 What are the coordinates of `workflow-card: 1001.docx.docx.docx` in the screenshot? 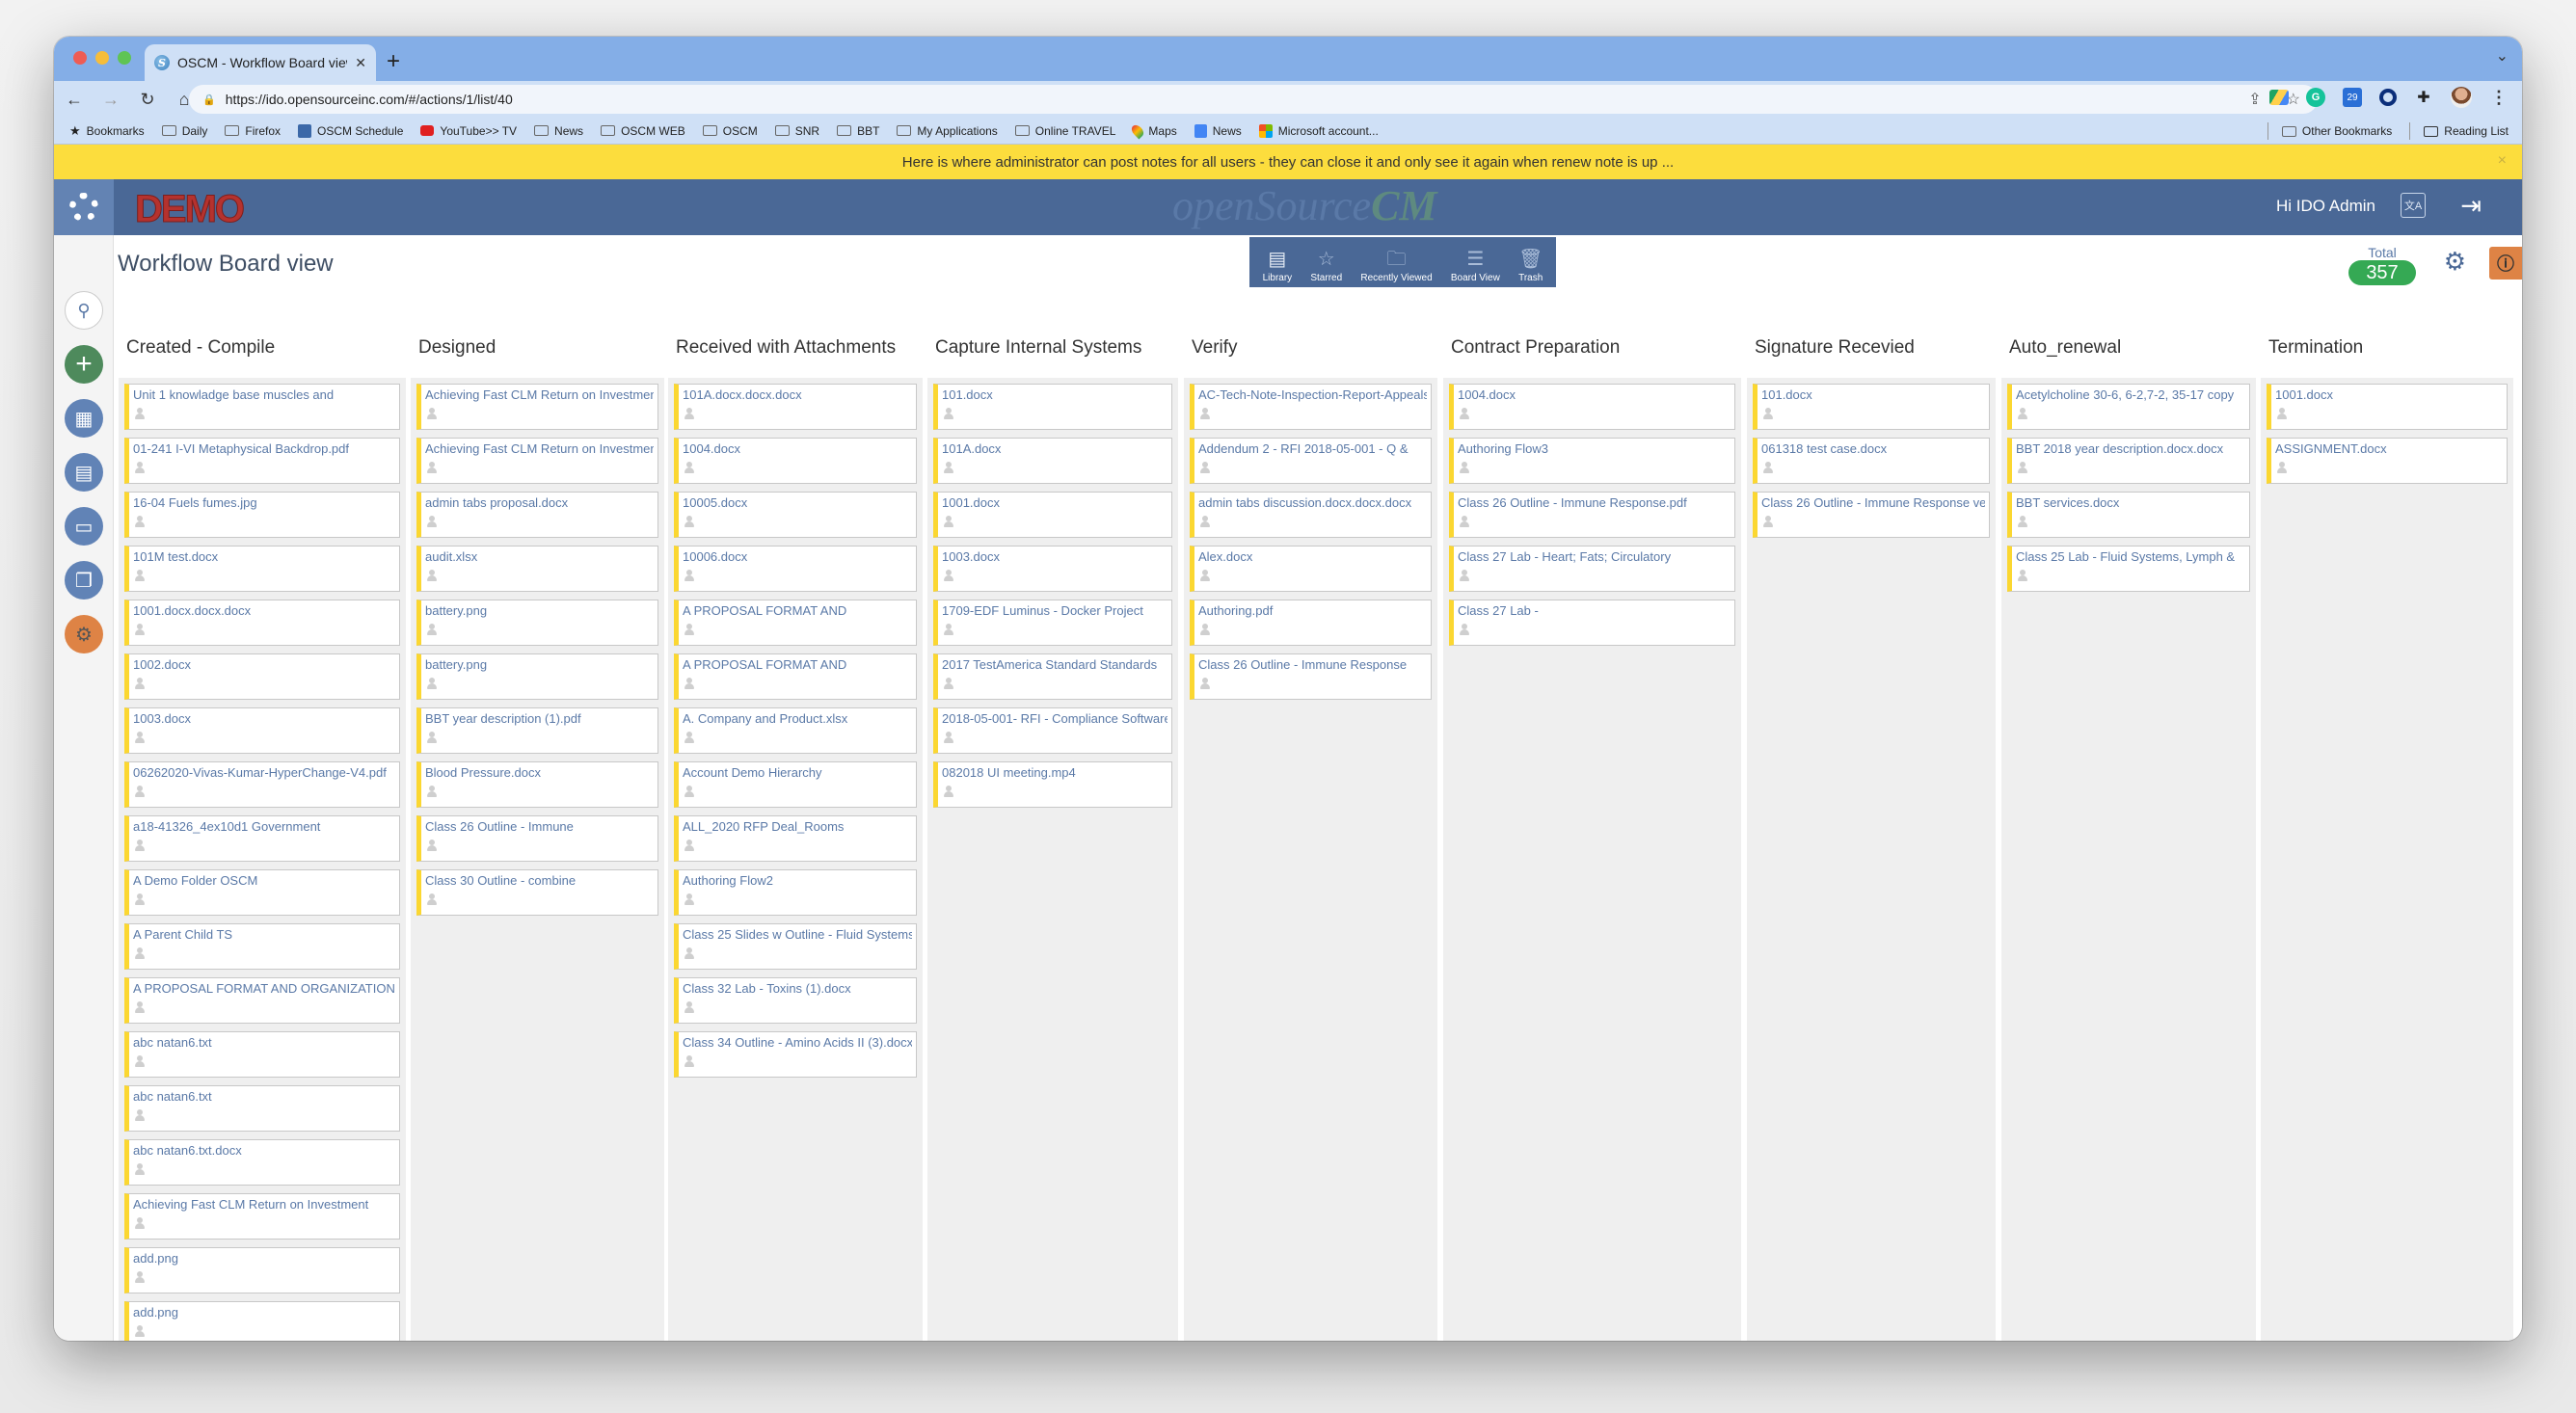 It's located at (262, 623).